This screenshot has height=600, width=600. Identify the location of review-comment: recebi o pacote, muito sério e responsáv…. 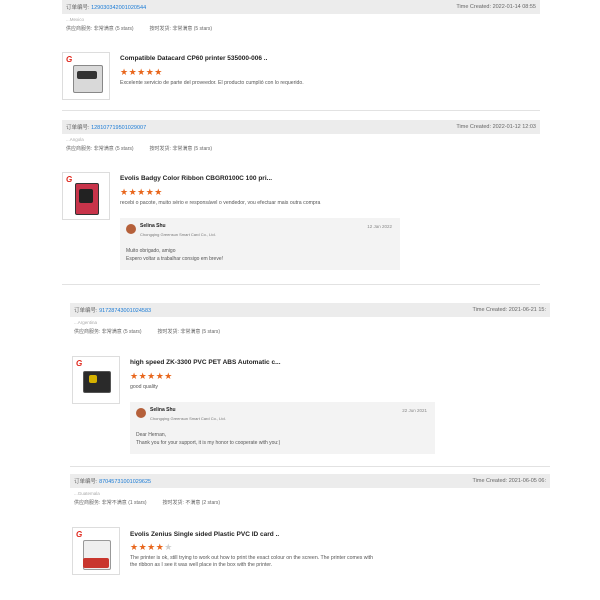
(220, 203).